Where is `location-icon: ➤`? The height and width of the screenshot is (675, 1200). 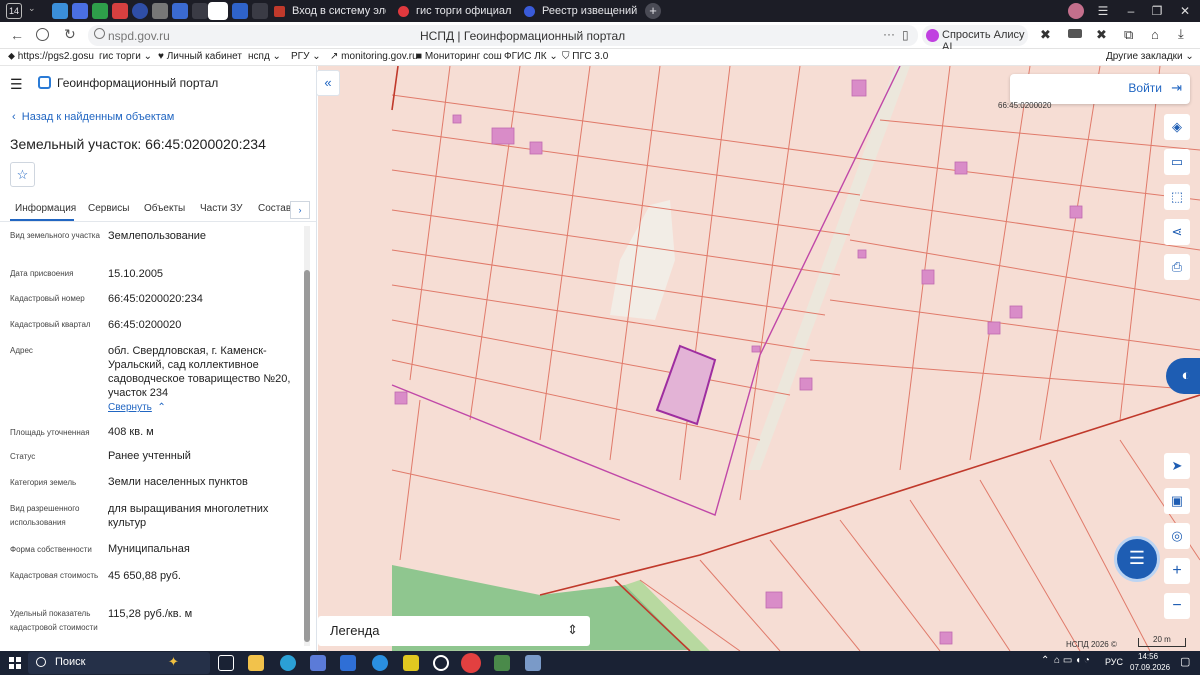 location-icon: ➤ is located at coordinates (1177, 466).